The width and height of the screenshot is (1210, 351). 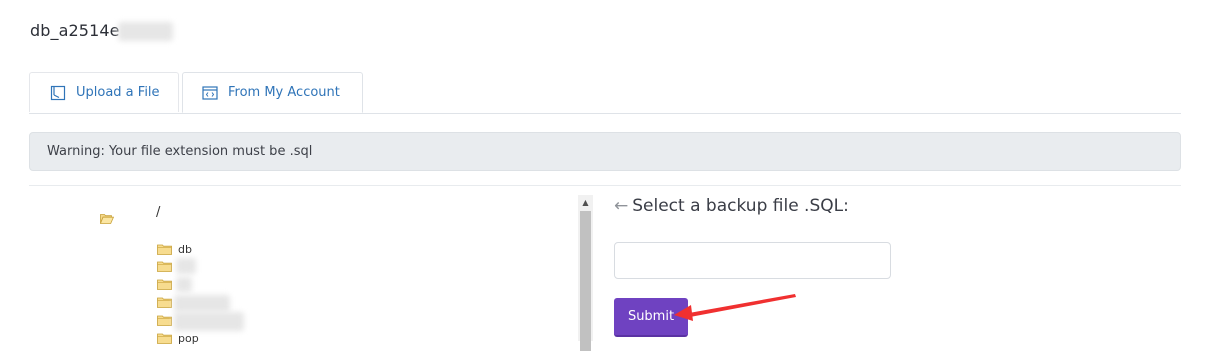 I want to click on folder-label: db, so click(x=185, y=249).